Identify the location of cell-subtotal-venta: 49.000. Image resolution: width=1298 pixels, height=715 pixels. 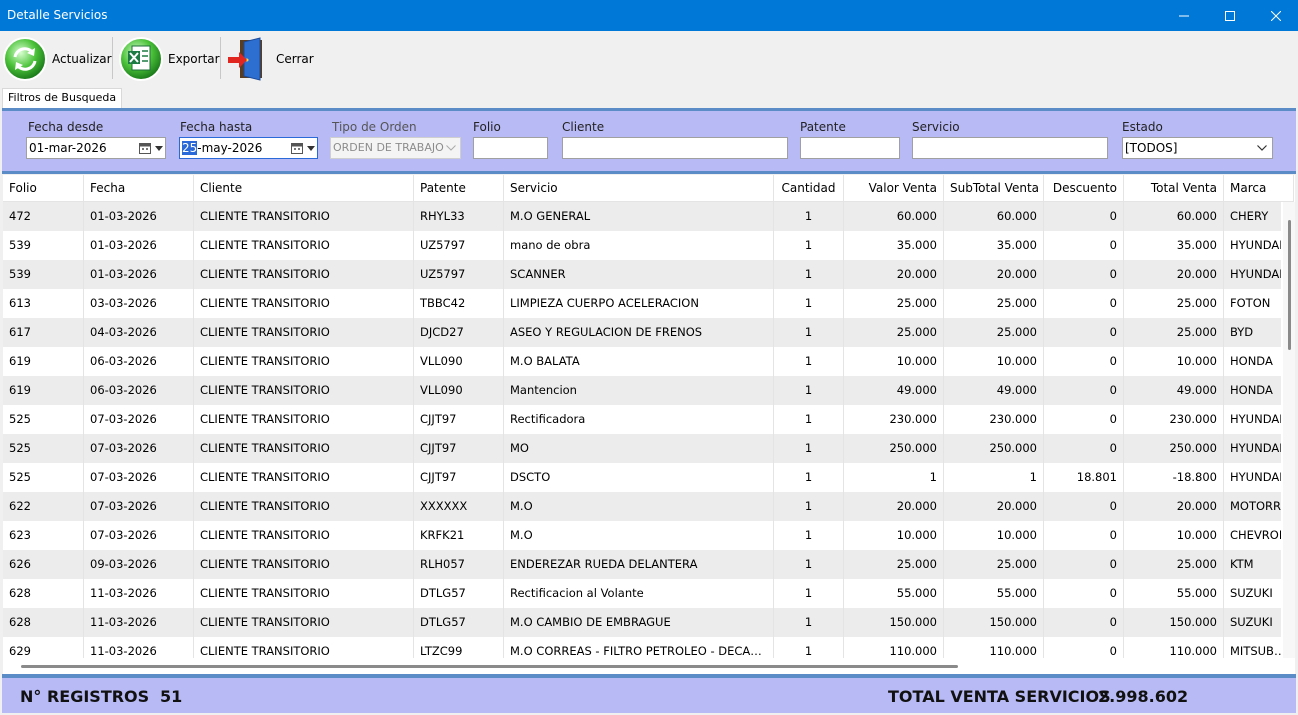
(994, 390).